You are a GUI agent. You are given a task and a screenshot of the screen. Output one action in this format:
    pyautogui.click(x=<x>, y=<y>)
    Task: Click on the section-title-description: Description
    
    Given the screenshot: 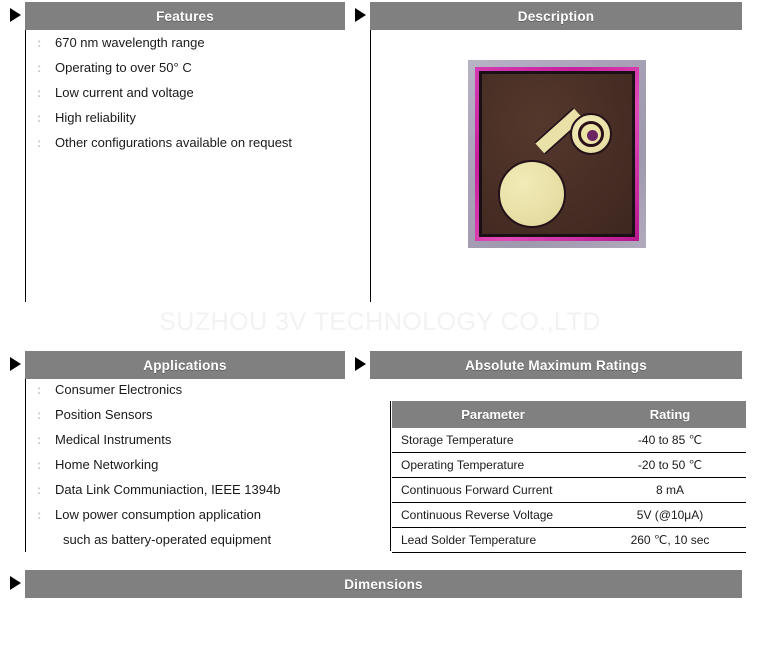 What is the action you would take?
    pyautogui.click(x=556, y=16)
    